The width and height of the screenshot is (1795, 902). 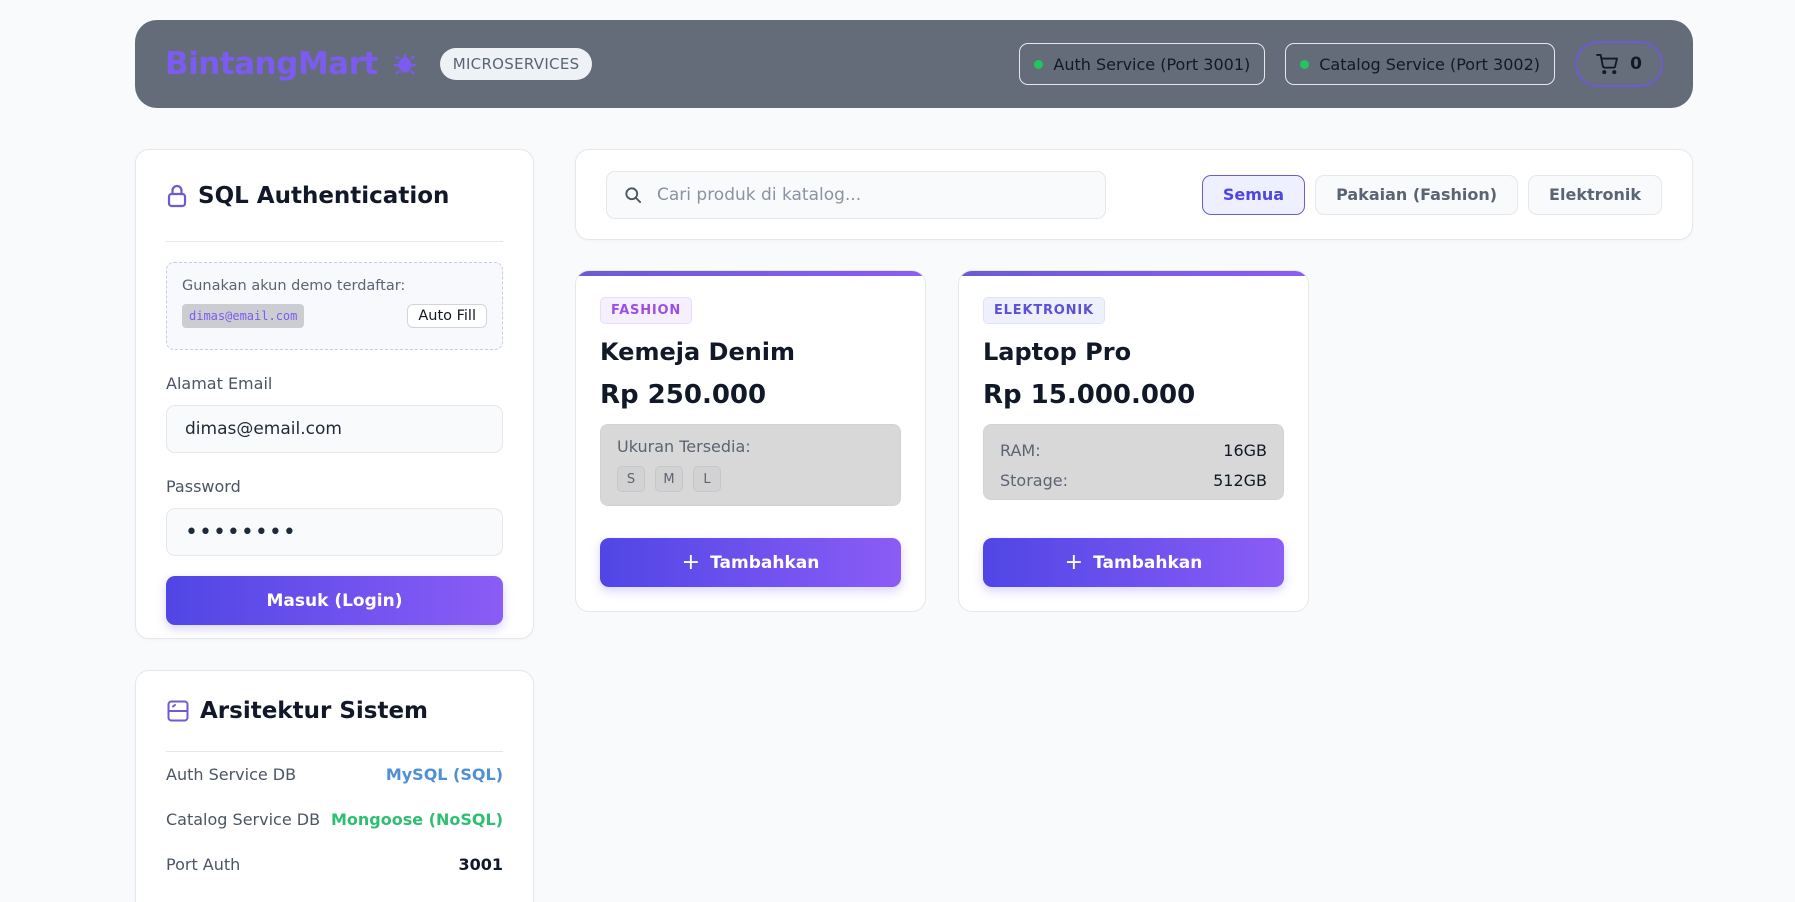 What do you see at coordinates (516, 64) in the screenshot?
I see `microservices-badge: MICROSERVICES` at bounding box center [516, 64].